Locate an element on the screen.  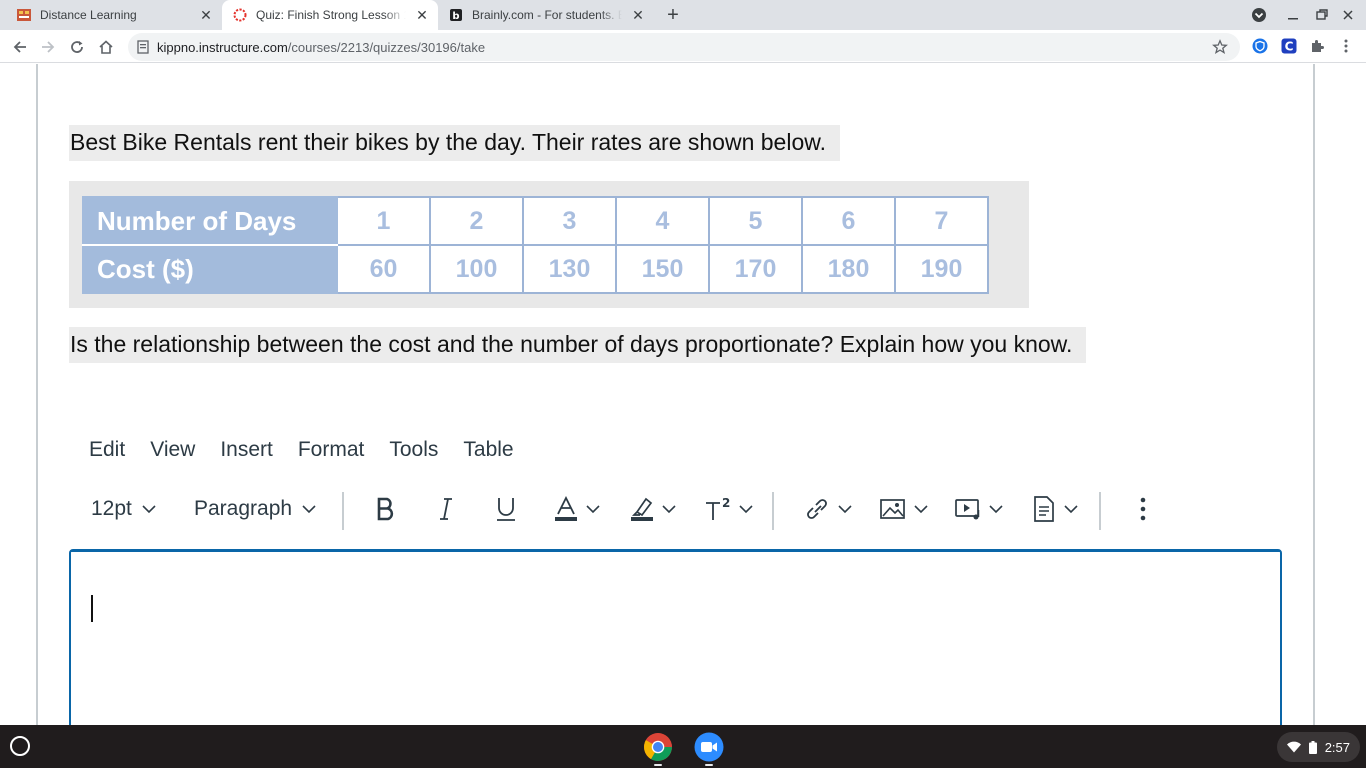
new-tab-plus-icon: + is located at coordinates (673, 15).